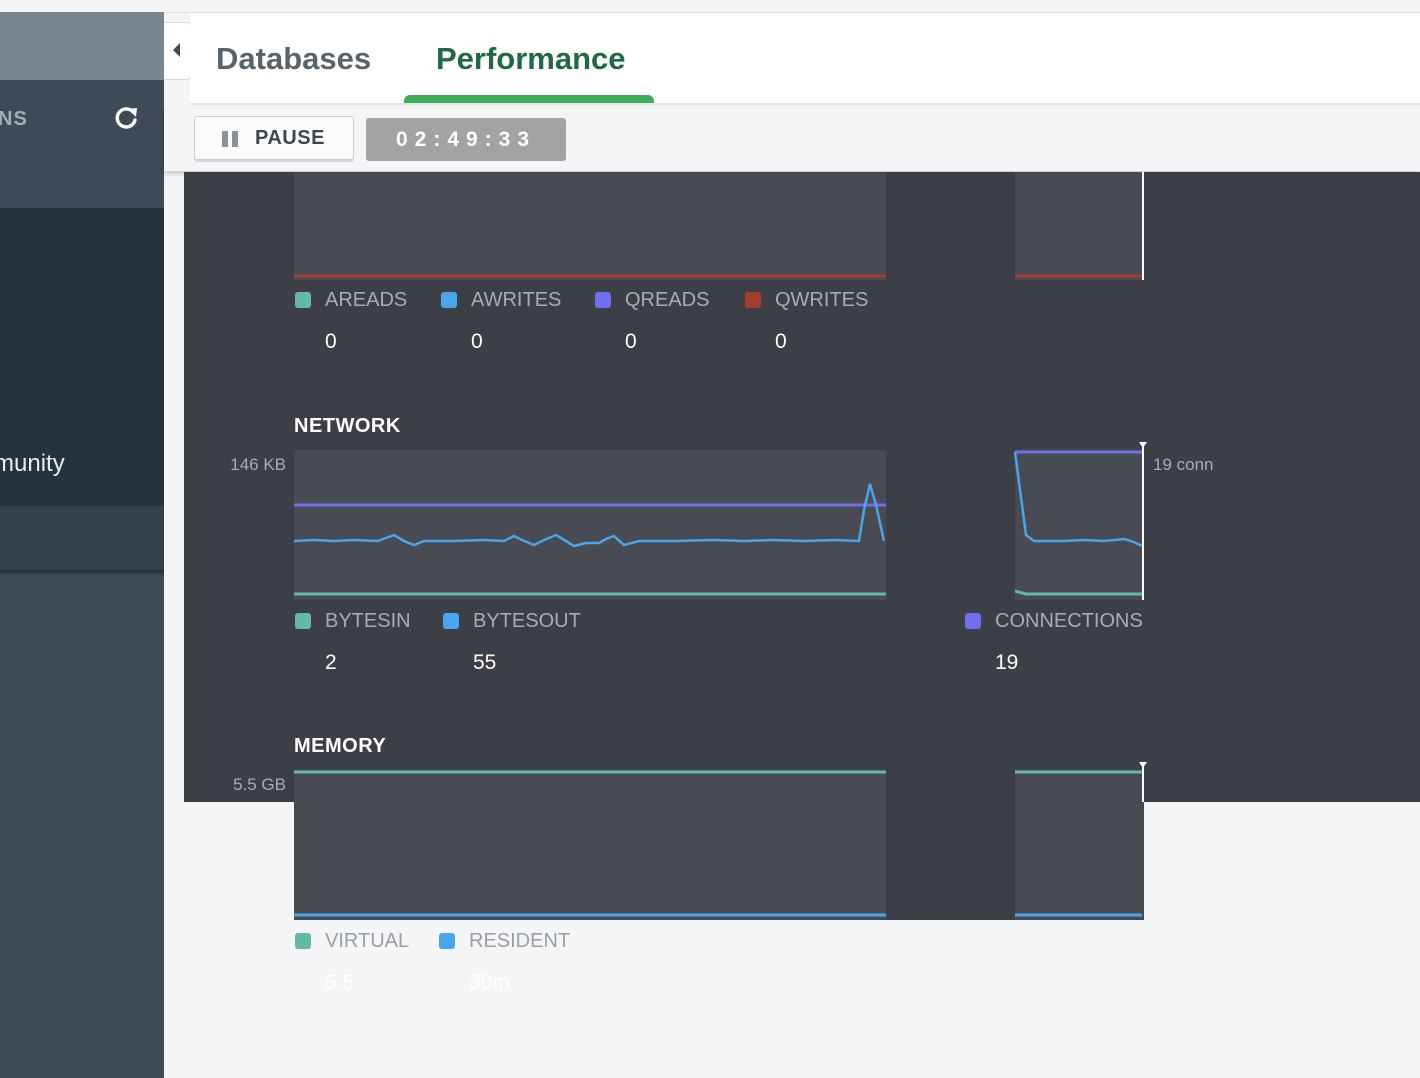  What do you see at coordinates (950, 226) in the screenshot?
I see `operations-plot-gap` at bounding box center [950, 226].